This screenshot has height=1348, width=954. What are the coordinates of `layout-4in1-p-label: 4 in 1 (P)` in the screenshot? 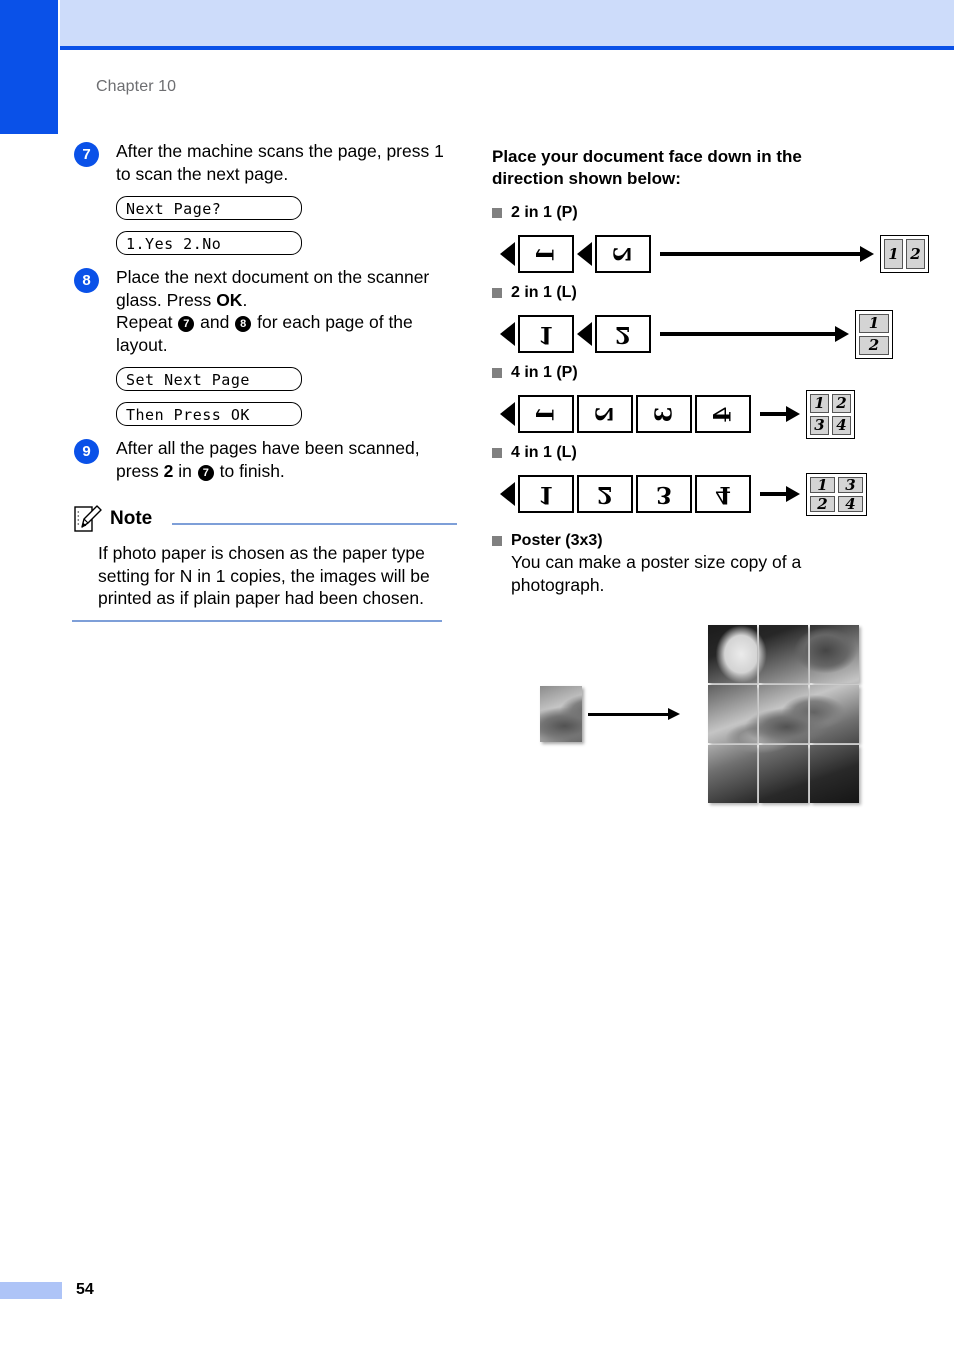 It's located at (692, 373).